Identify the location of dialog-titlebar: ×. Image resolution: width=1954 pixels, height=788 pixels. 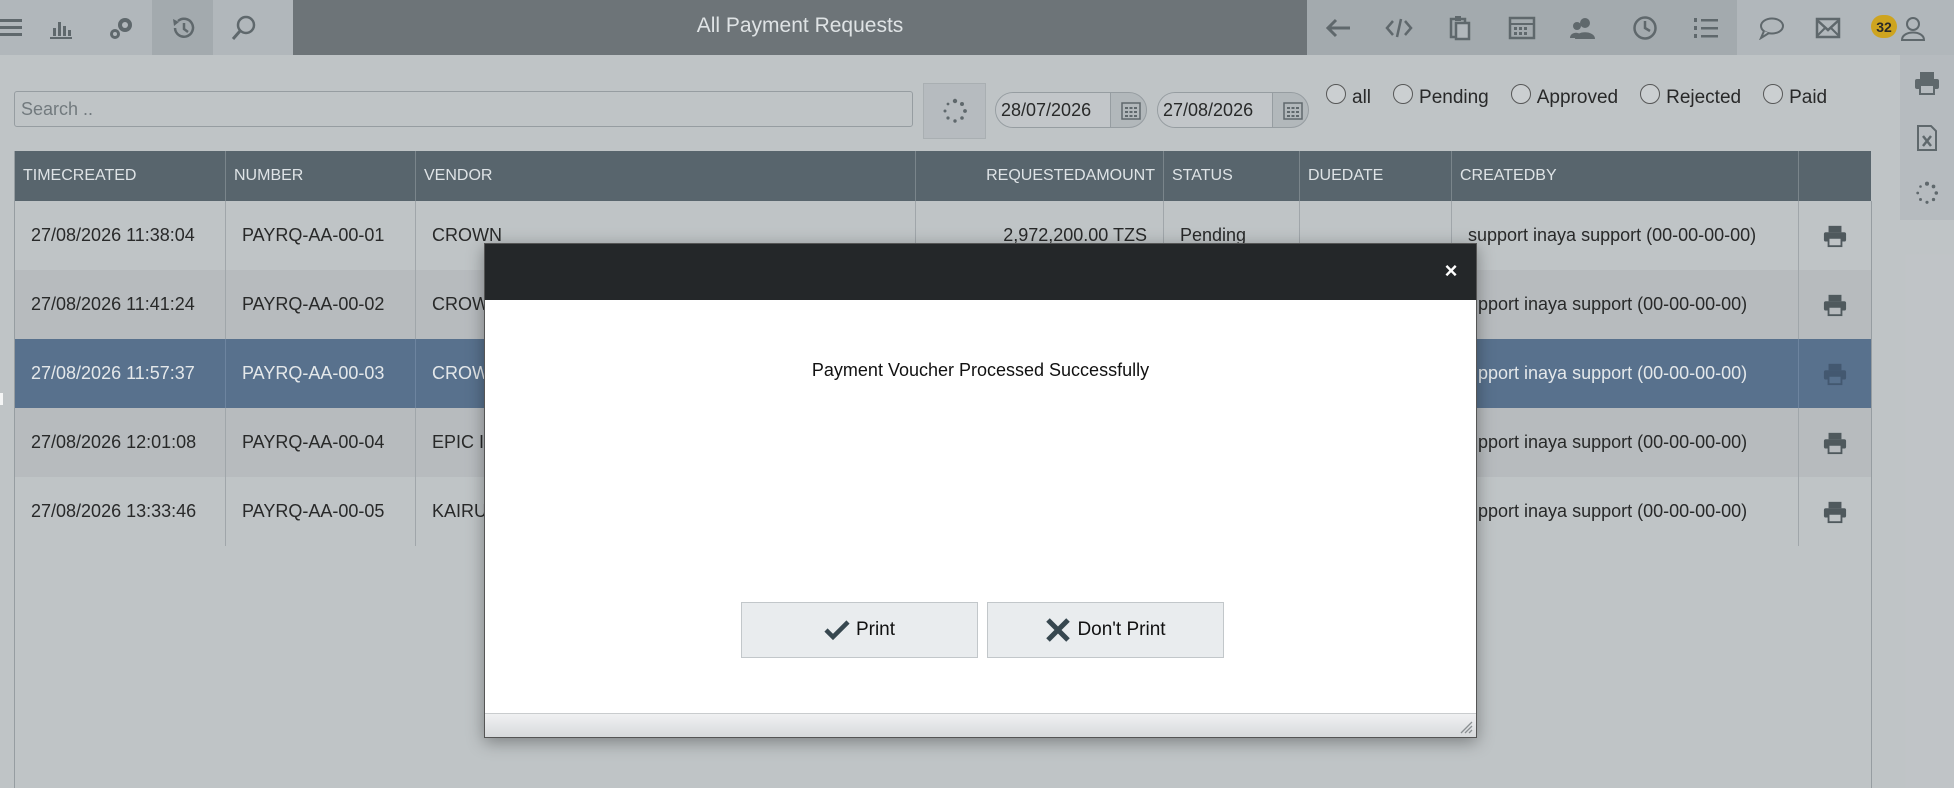
(980, 272).